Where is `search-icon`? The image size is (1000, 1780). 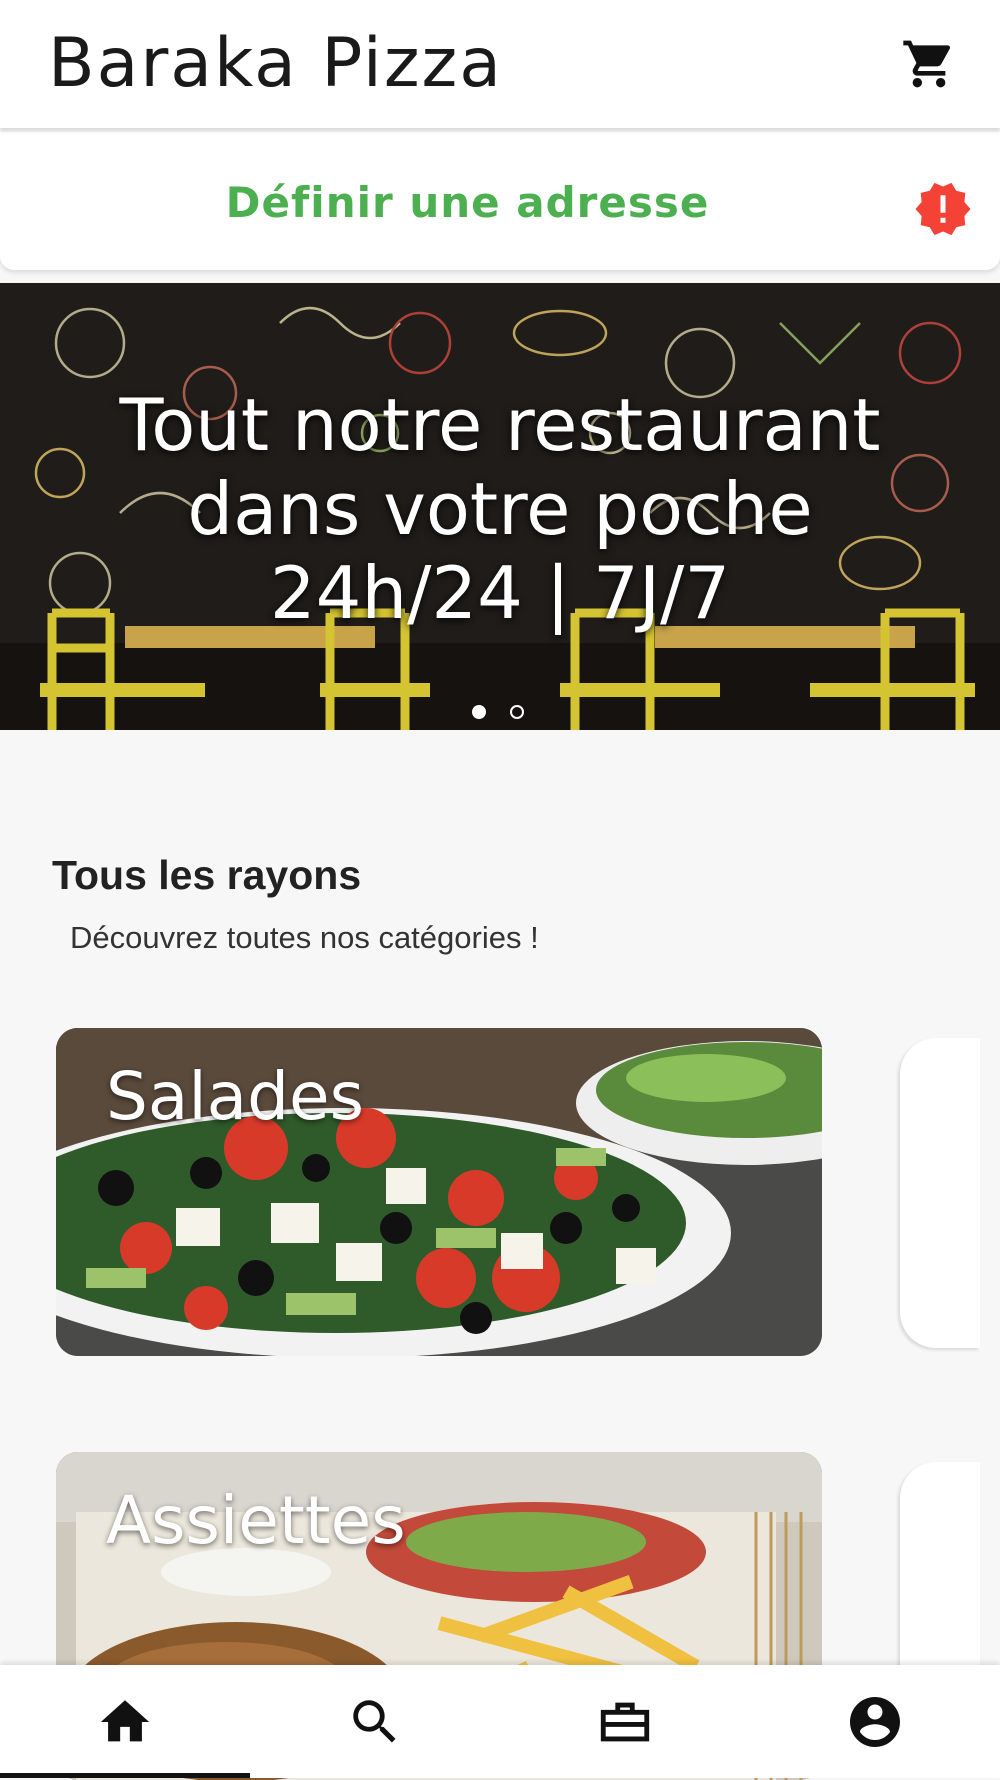
search-icon is located at coordinates (374, 1721).